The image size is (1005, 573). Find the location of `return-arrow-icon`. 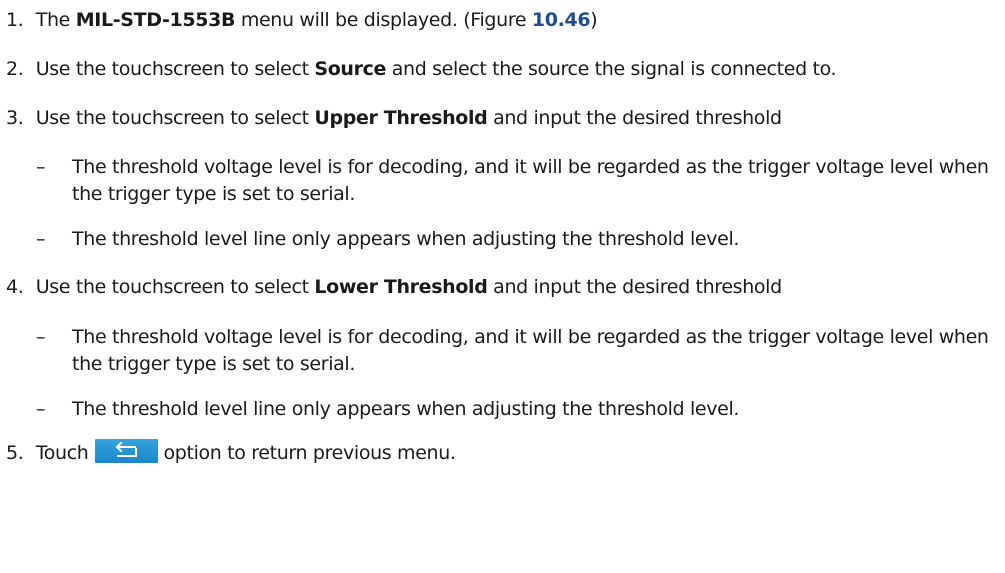

return-arrow-icon is located at coordinates (126, 449).